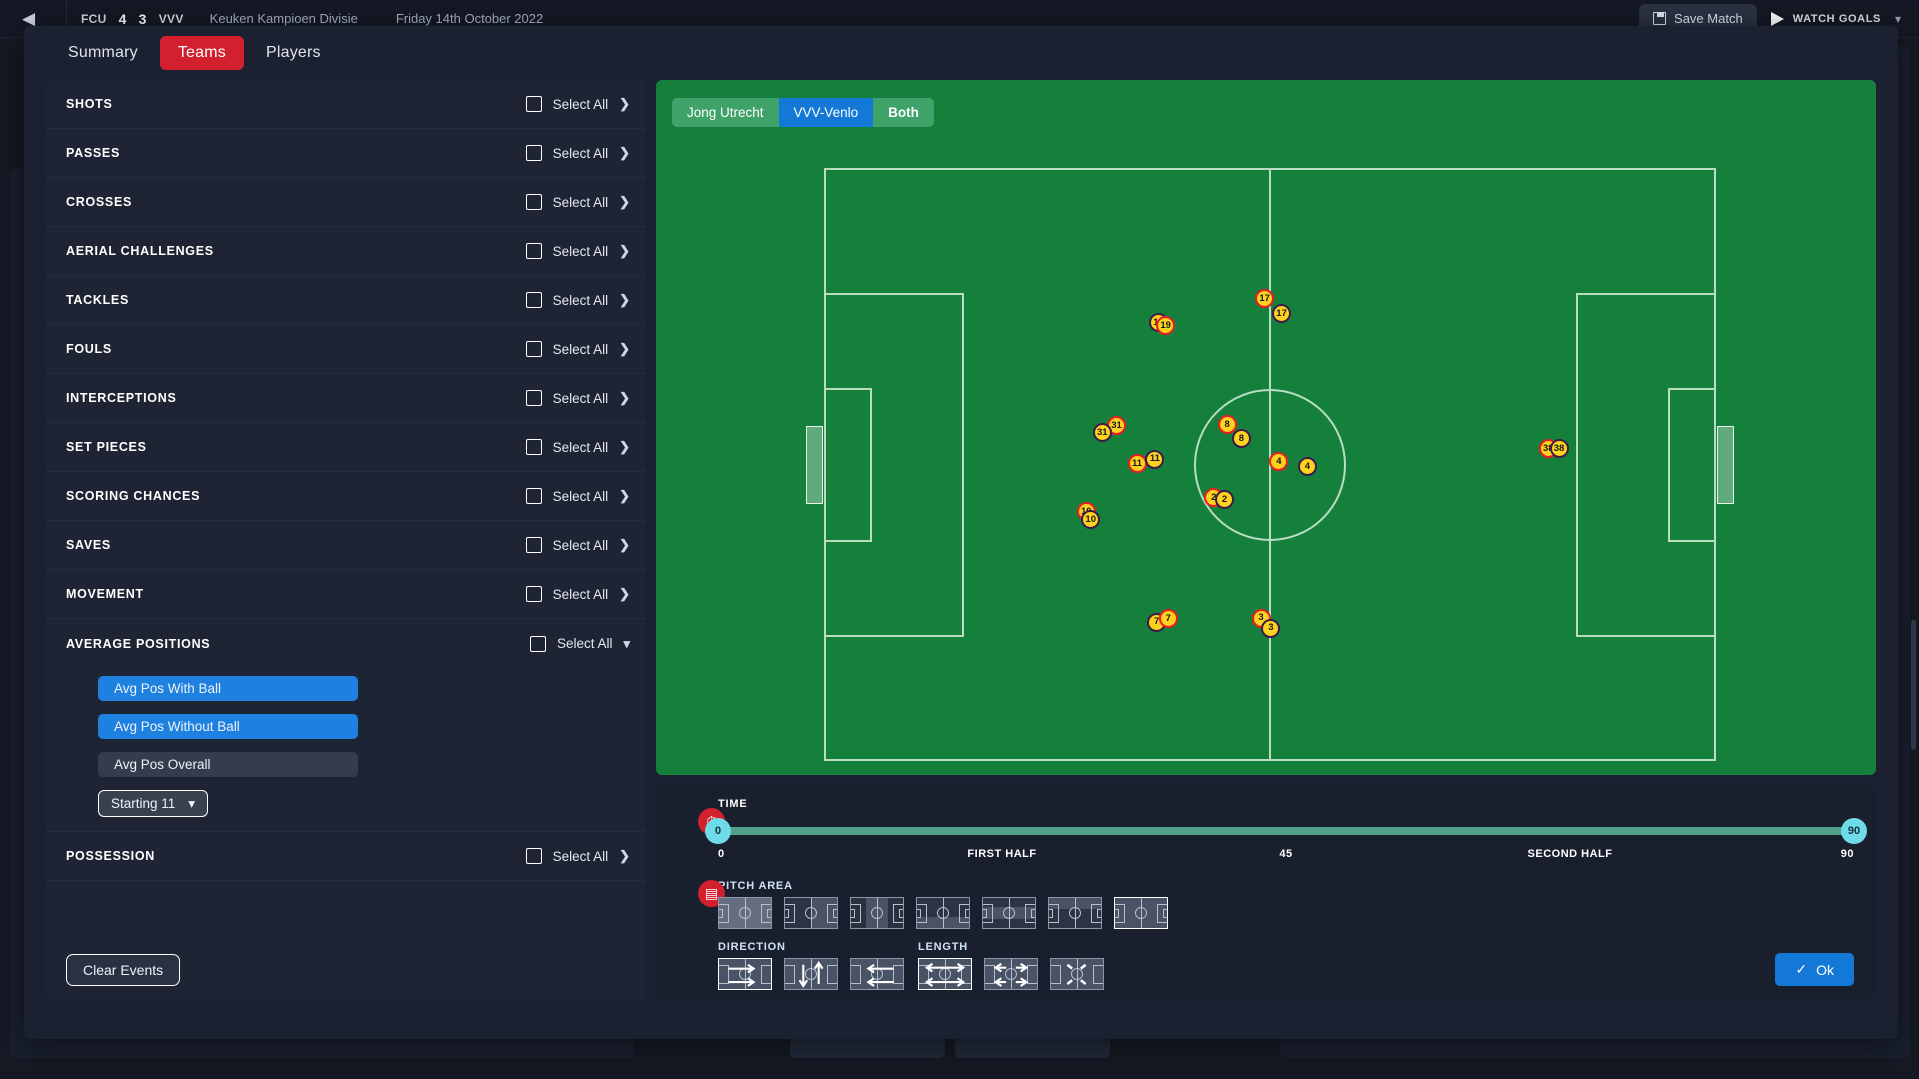 The width and height of the screenshot is (1919, 1079). What do you see at coordinates (103, 53) in the screenshot?
I see `tab-summary: Summary` at bounding box center [103, 53].